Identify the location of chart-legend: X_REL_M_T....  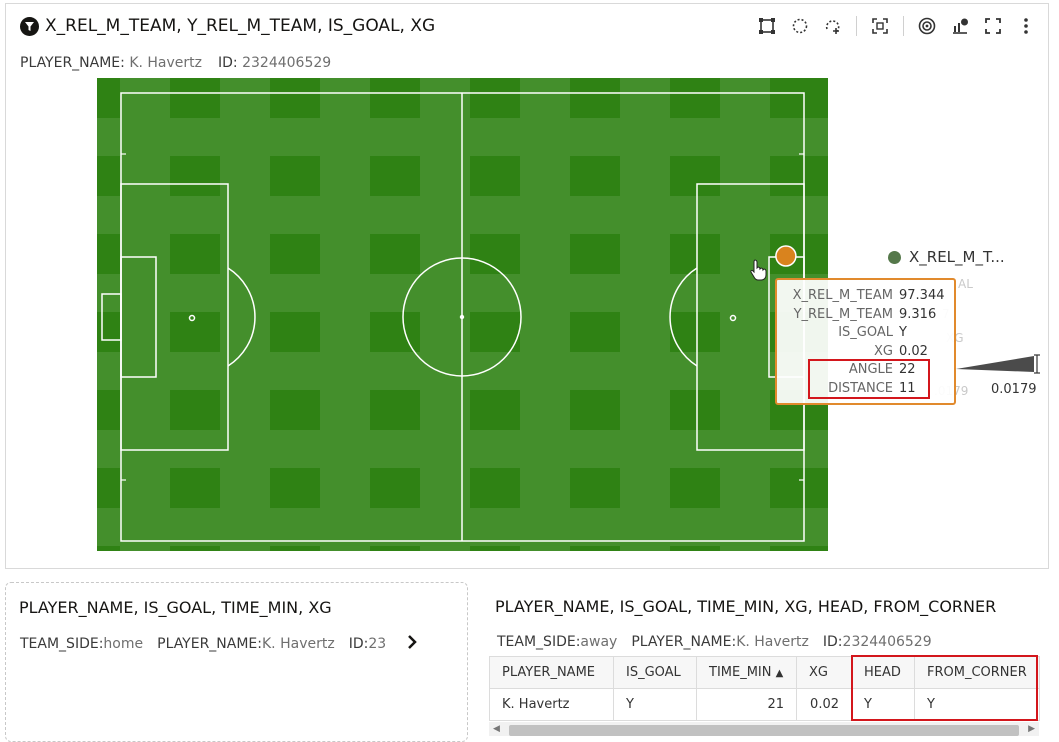
(946, 257).